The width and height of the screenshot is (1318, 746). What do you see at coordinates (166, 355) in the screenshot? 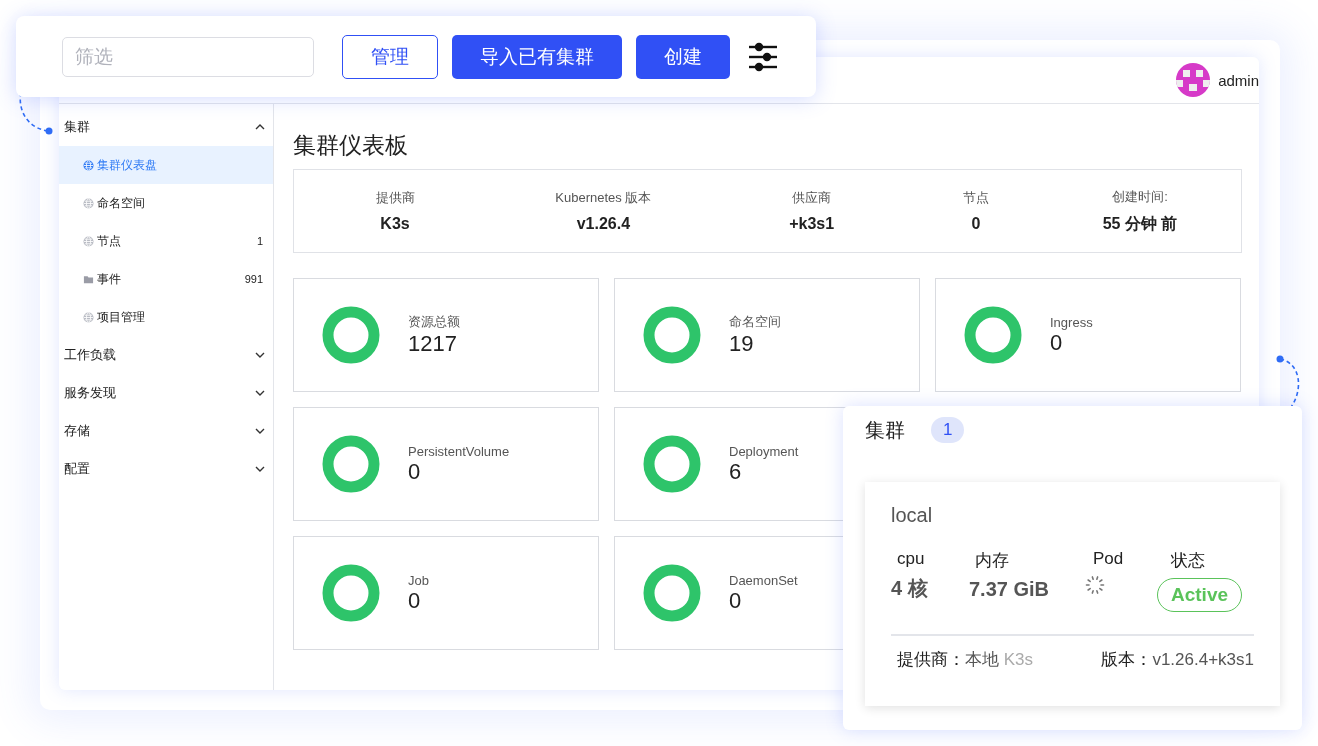
I see `nav-group: 工作负载` at bounding box center [166, 355].